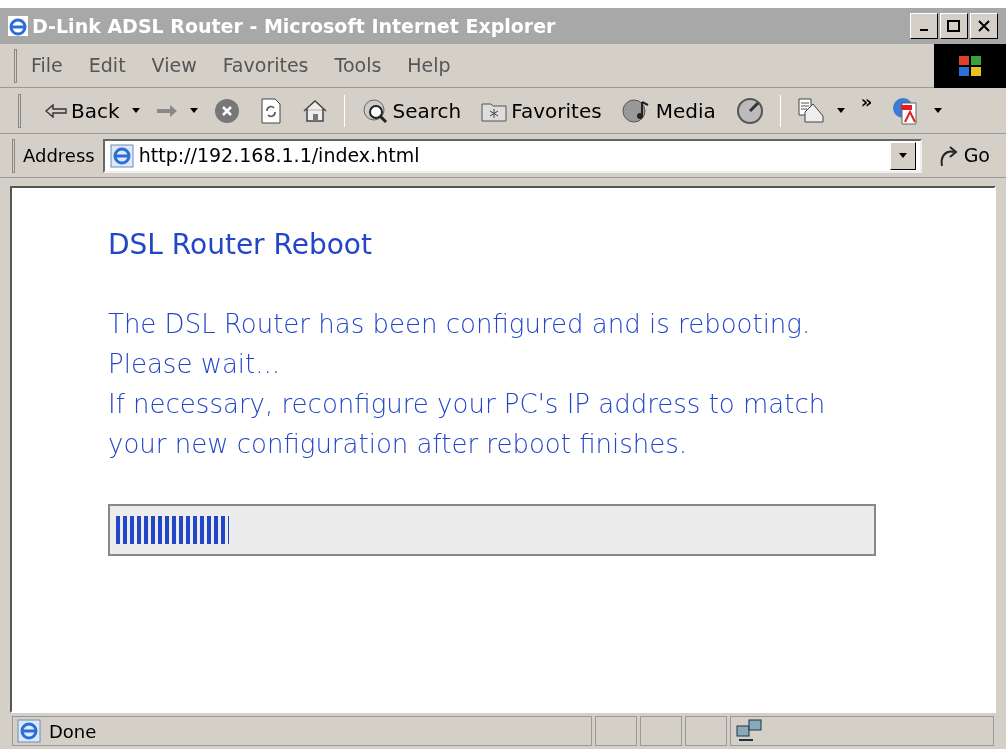  I want to click on mail-page-icon, so click(810, 110).